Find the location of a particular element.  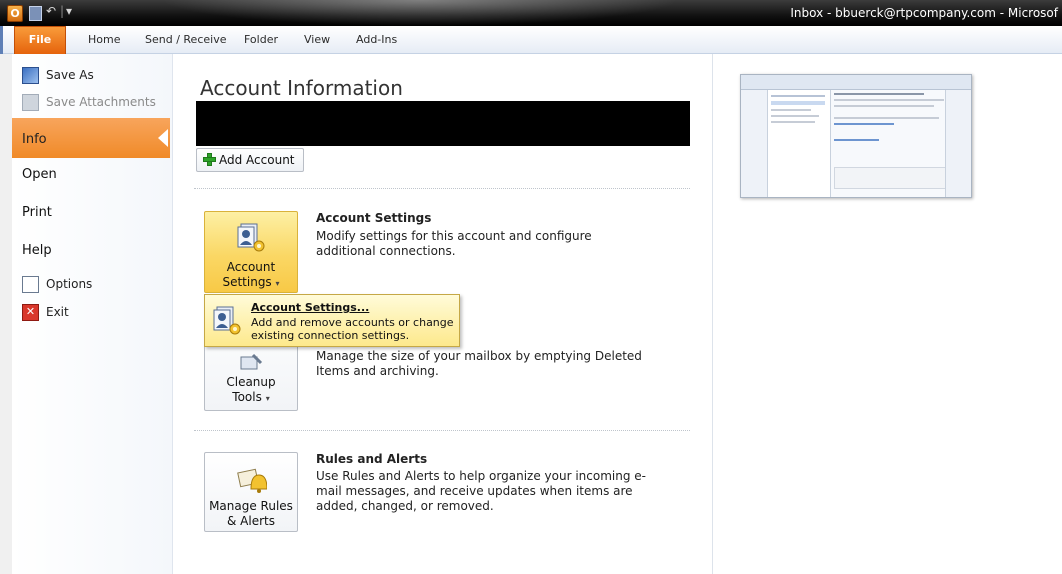

save-attachments-button: Save Attachments is located at coordinates (89, 102).